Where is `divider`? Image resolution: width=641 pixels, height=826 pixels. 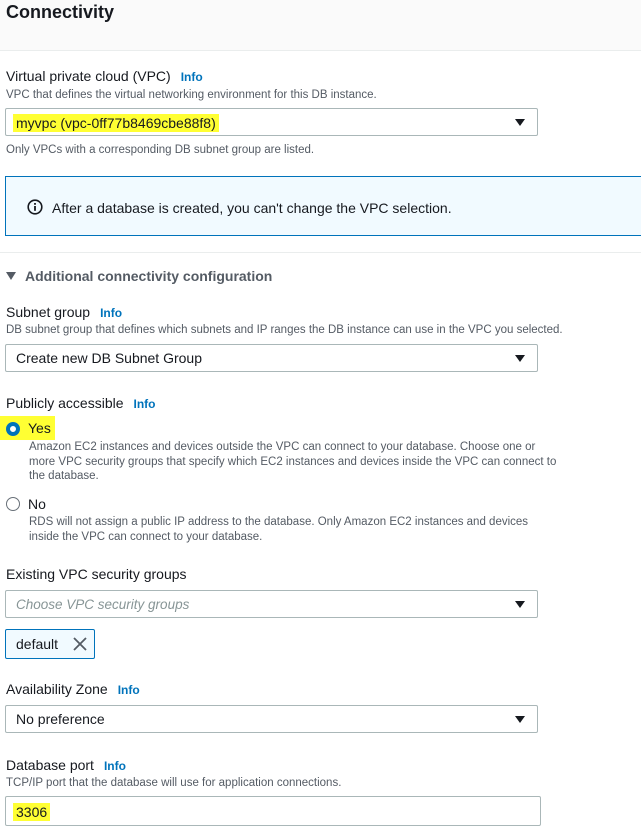
divider is located at coordinates (320, 252).